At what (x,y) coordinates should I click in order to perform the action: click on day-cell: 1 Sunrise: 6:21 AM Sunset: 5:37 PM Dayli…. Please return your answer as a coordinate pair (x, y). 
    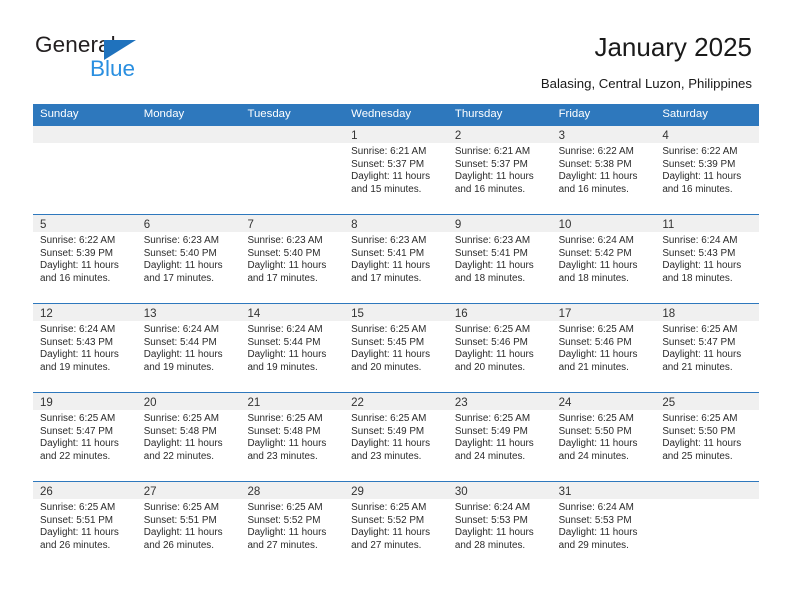
    Looking at the image, I should click on (396, 170).